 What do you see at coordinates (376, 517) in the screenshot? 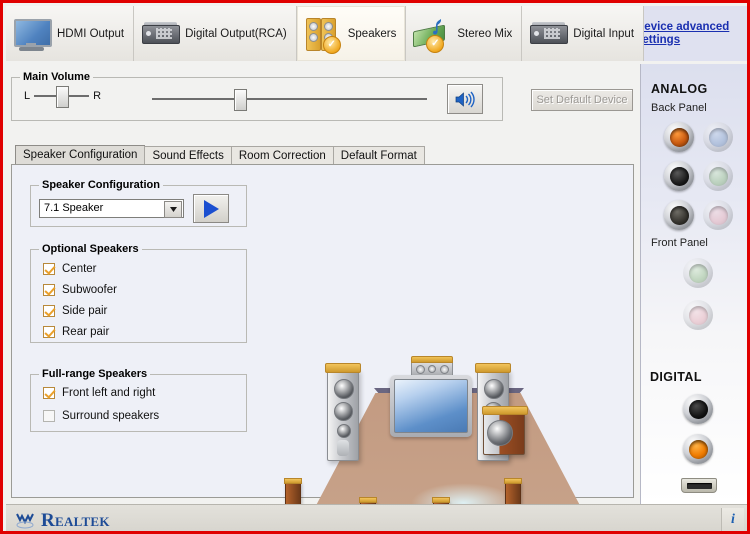
I see `status-bar: Realtek i` at bounding box center [376, 517].